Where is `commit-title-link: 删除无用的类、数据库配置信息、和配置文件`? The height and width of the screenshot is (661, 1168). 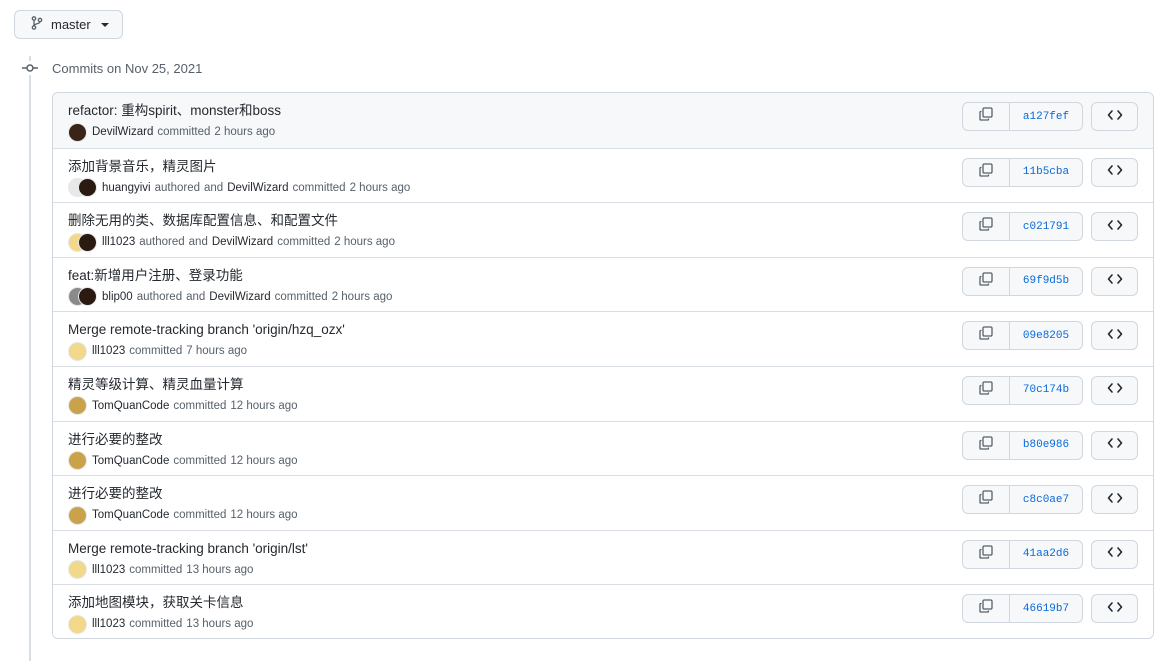
commit-title-link: 删除无用的类、数据库配置信息、和配置文件 is located at coordinates (203, 220).